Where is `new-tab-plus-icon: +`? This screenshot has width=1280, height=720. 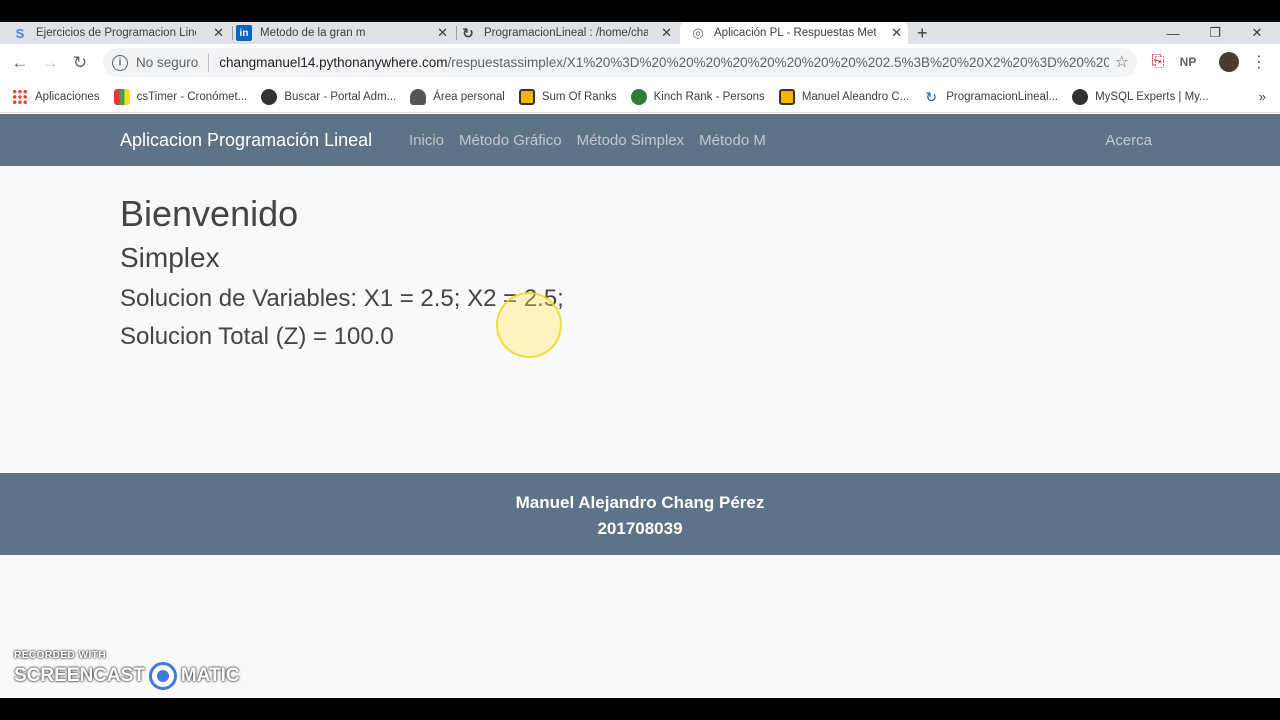
new-tab-plus-icon: + is located at coordinates (922, 33).